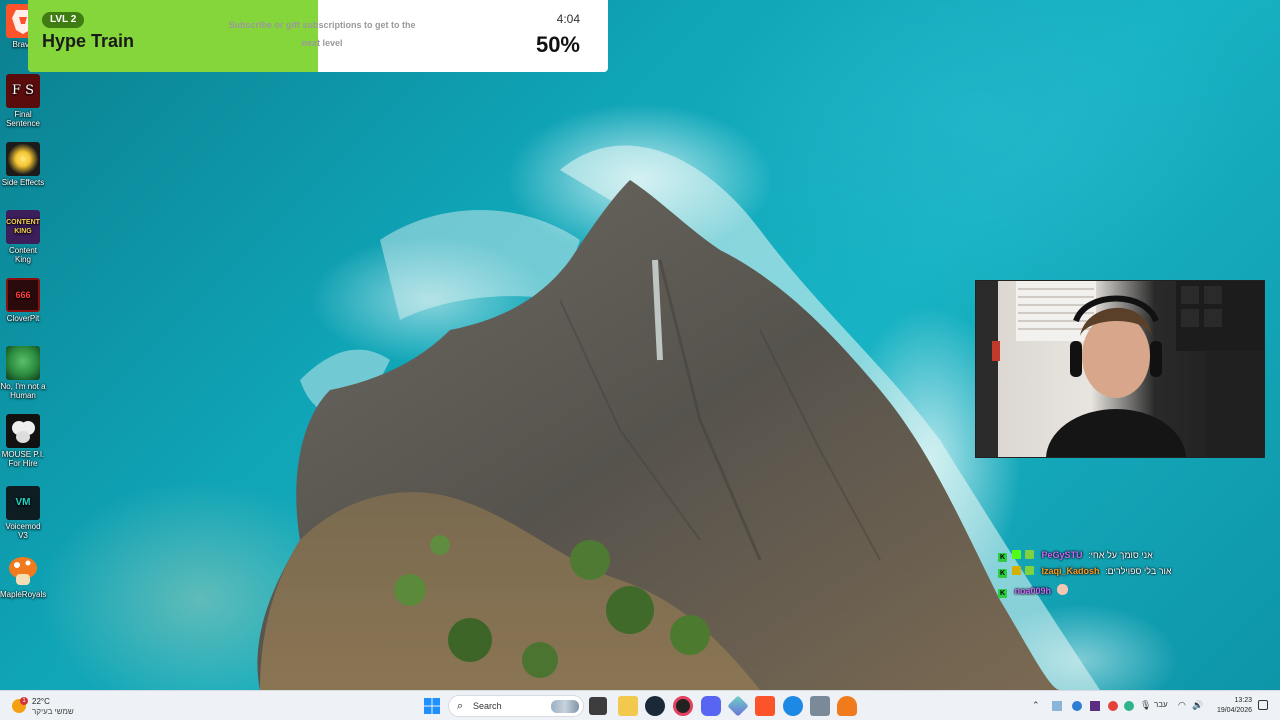  Describe the element at coordinates (23, 91) in the screenshot. I see `final-sentence-icon: F S` at that location.